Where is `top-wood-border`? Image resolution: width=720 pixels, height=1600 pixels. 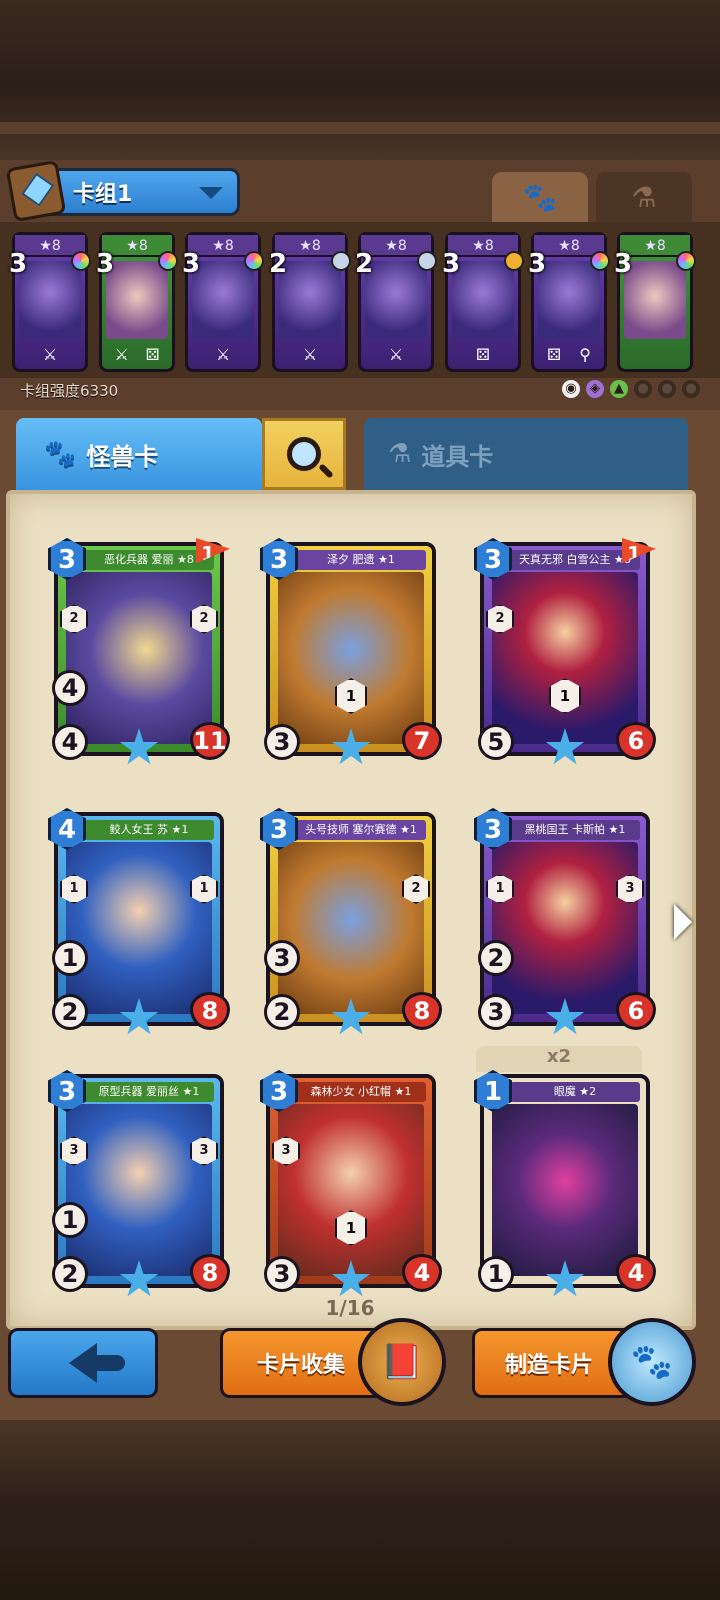 top-wood-border is located at coordinates (360, 80).